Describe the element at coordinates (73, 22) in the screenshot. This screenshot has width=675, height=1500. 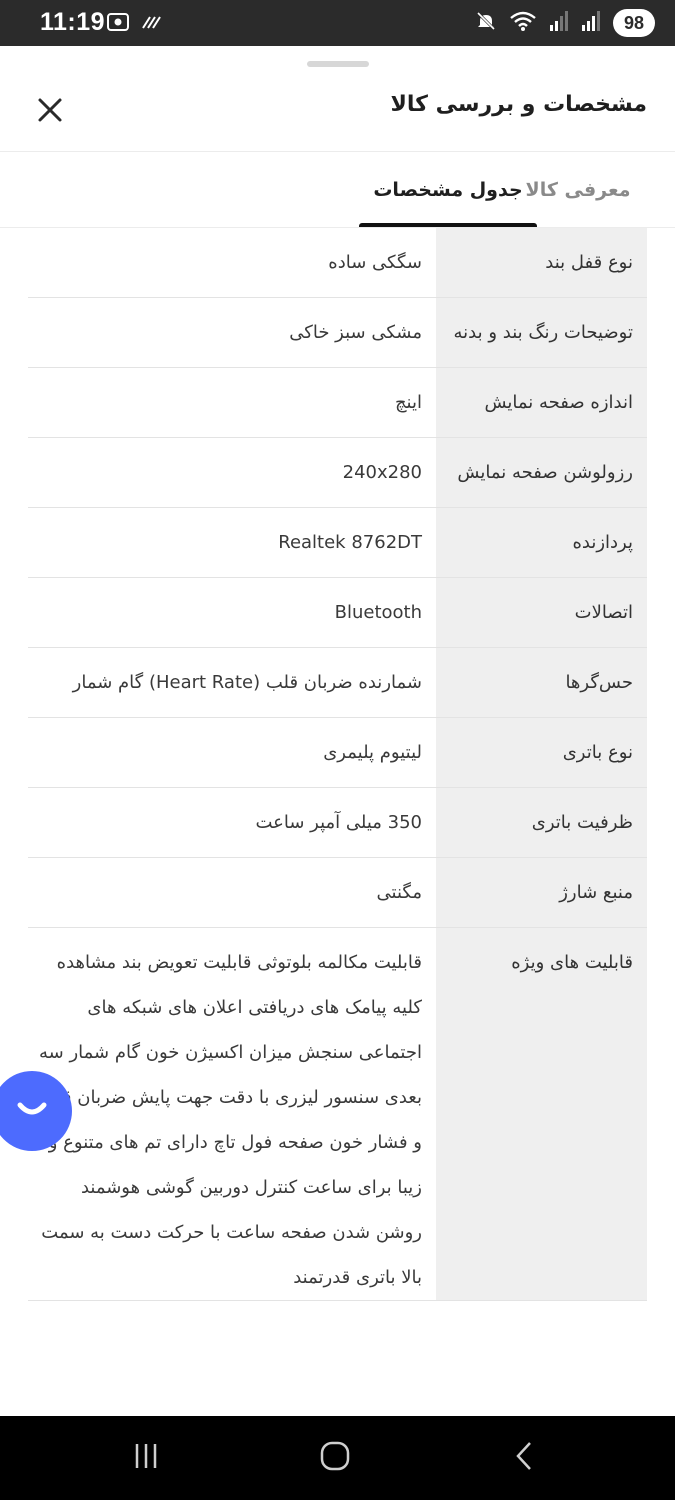
I see `status-time: 11:19` at that location.